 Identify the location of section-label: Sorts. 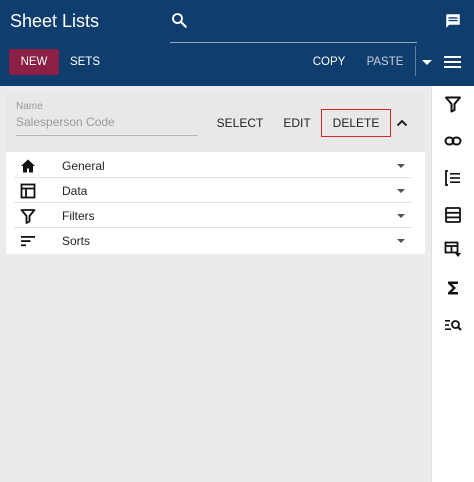
(76, 241).